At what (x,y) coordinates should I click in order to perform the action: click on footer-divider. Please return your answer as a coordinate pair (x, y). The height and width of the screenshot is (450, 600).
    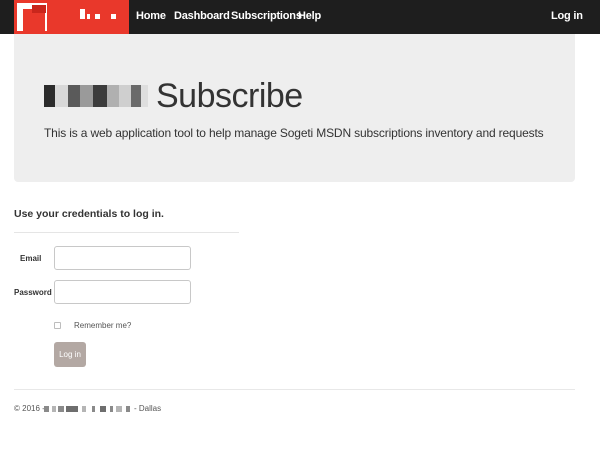
    Looking at the image, I should click on (294, 389).